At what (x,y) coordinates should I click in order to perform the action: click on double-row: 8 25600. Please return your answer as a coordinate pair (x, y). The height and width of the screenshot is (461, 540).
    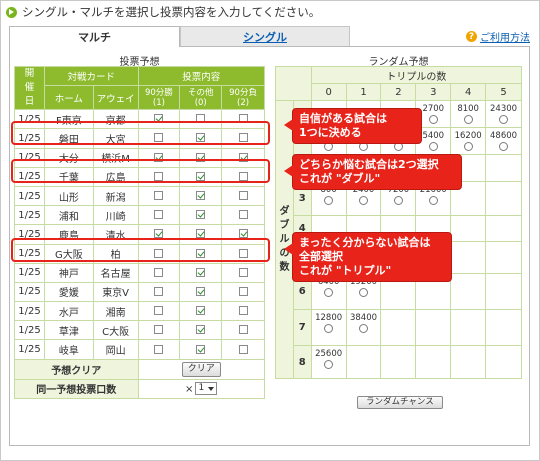
    Looking at the image, I should click on (399, 362).